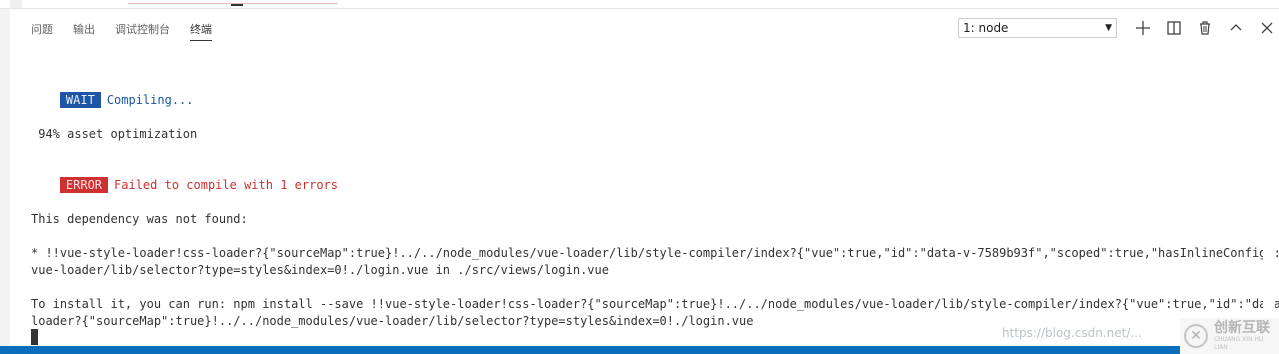  I want to click on trash-icon, so click(1205, 28).